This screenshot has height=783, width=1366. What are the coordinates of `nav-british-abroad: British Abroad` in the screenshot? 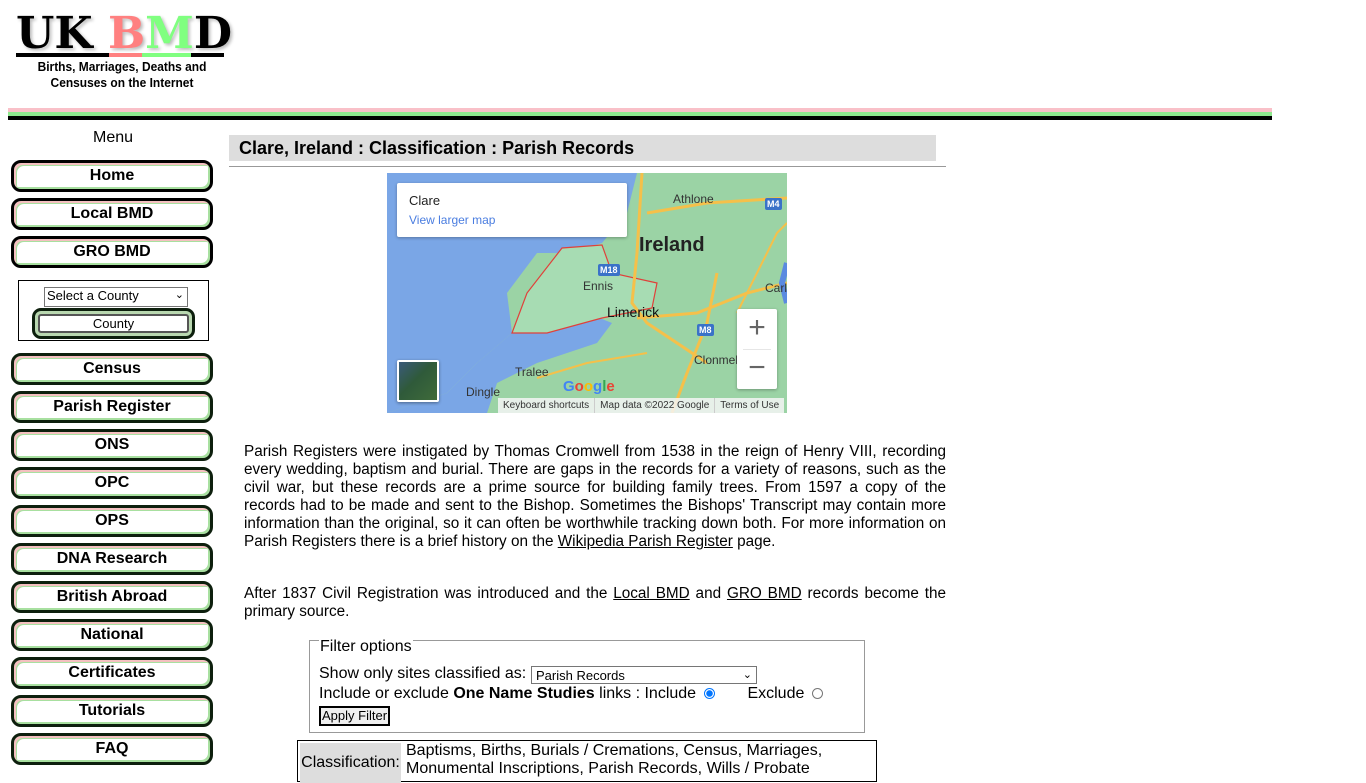 It's located at (112, 597).